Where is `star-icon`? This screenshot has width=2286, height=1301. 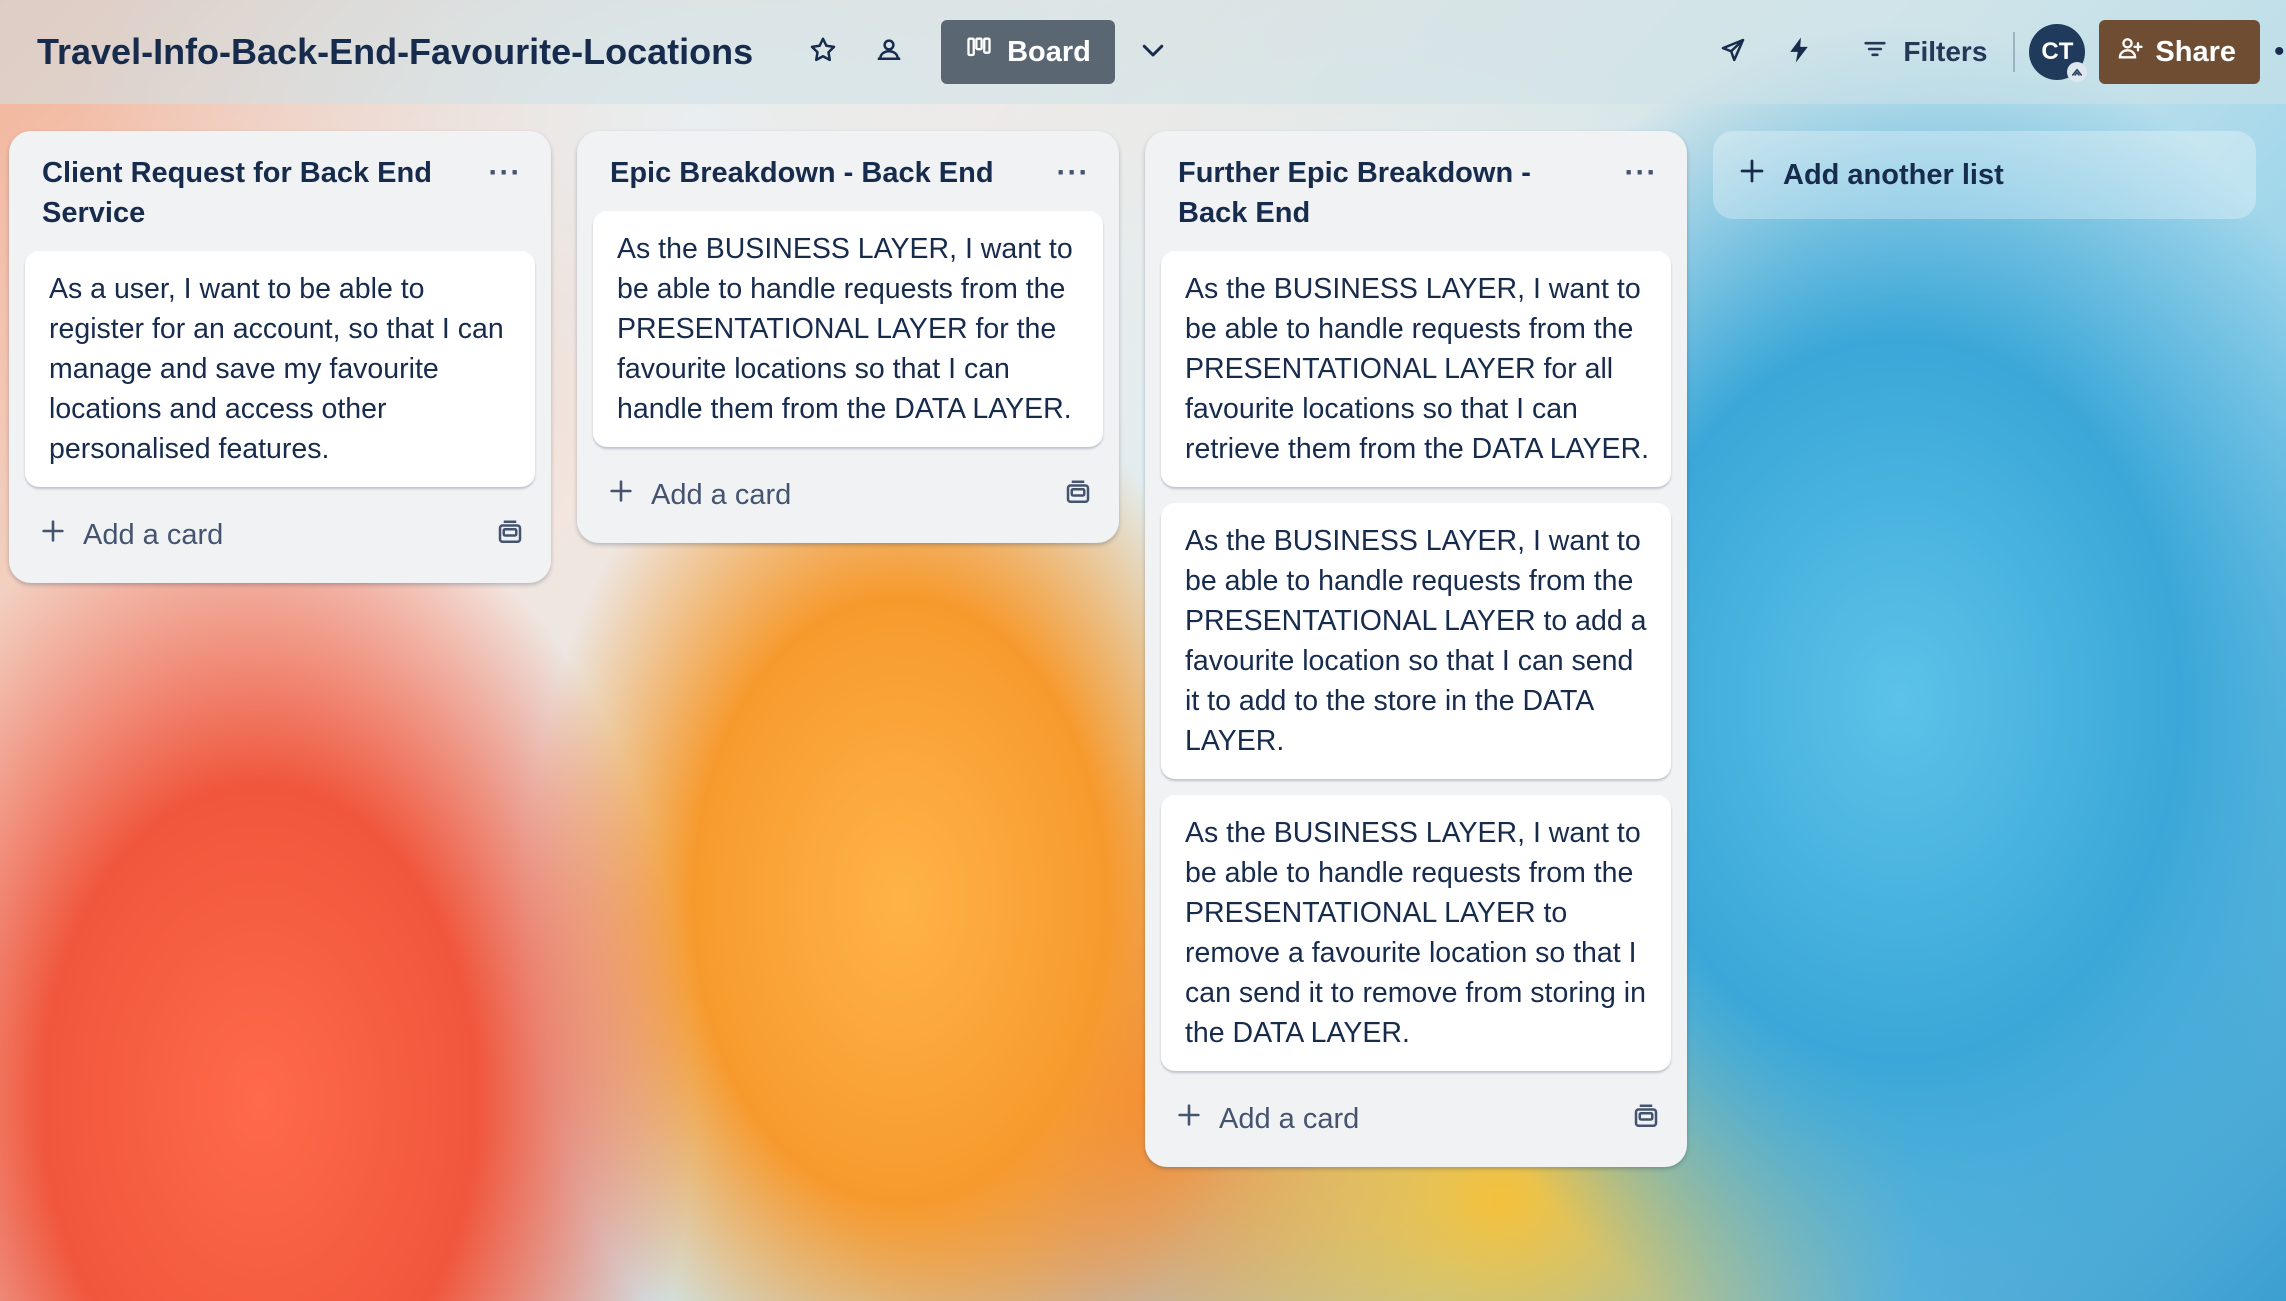 star-icon is located at coordinates (823, 52).